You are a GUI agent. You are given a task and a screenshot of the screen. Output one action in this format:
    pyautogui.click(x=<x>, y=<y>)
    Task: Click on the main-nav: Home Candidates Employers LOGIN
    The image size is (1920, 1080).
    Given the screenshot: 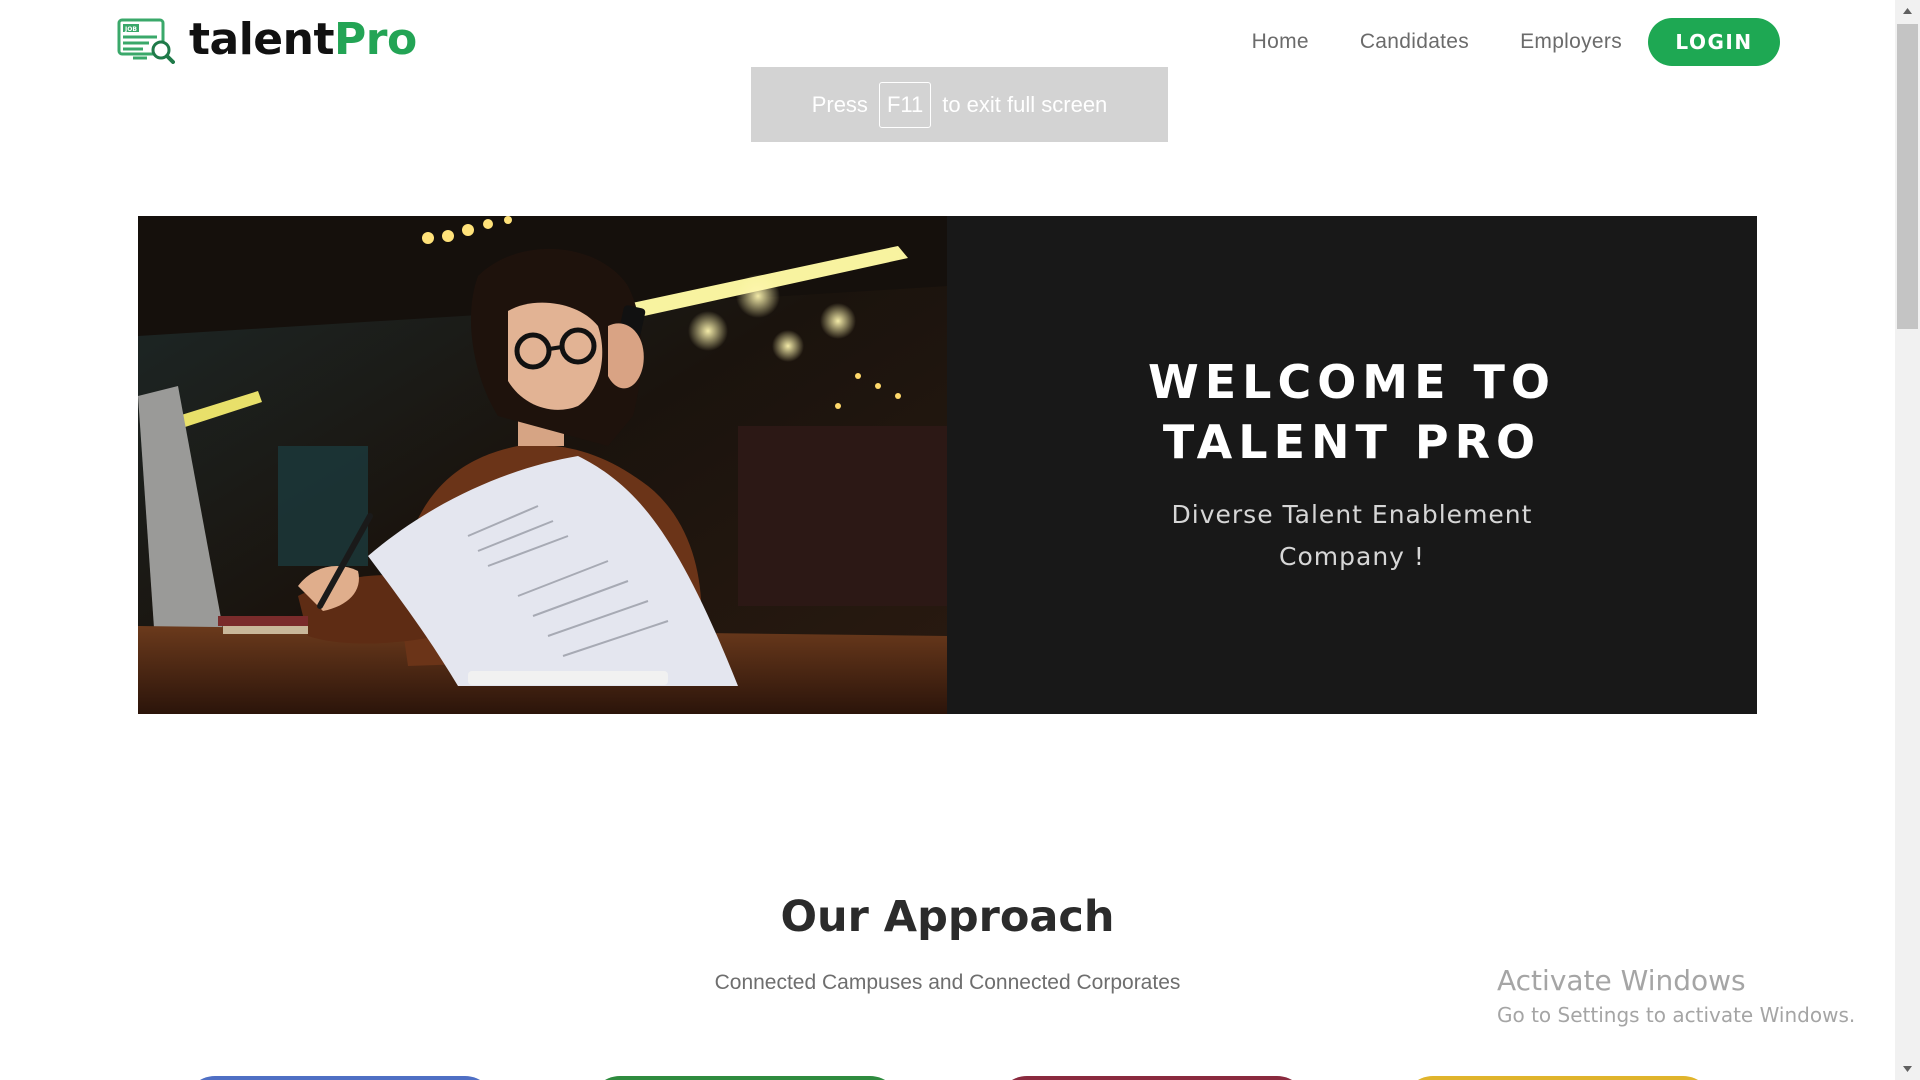 What is the action you would take?
    pyautogui.click(x=1516, y=42)
    